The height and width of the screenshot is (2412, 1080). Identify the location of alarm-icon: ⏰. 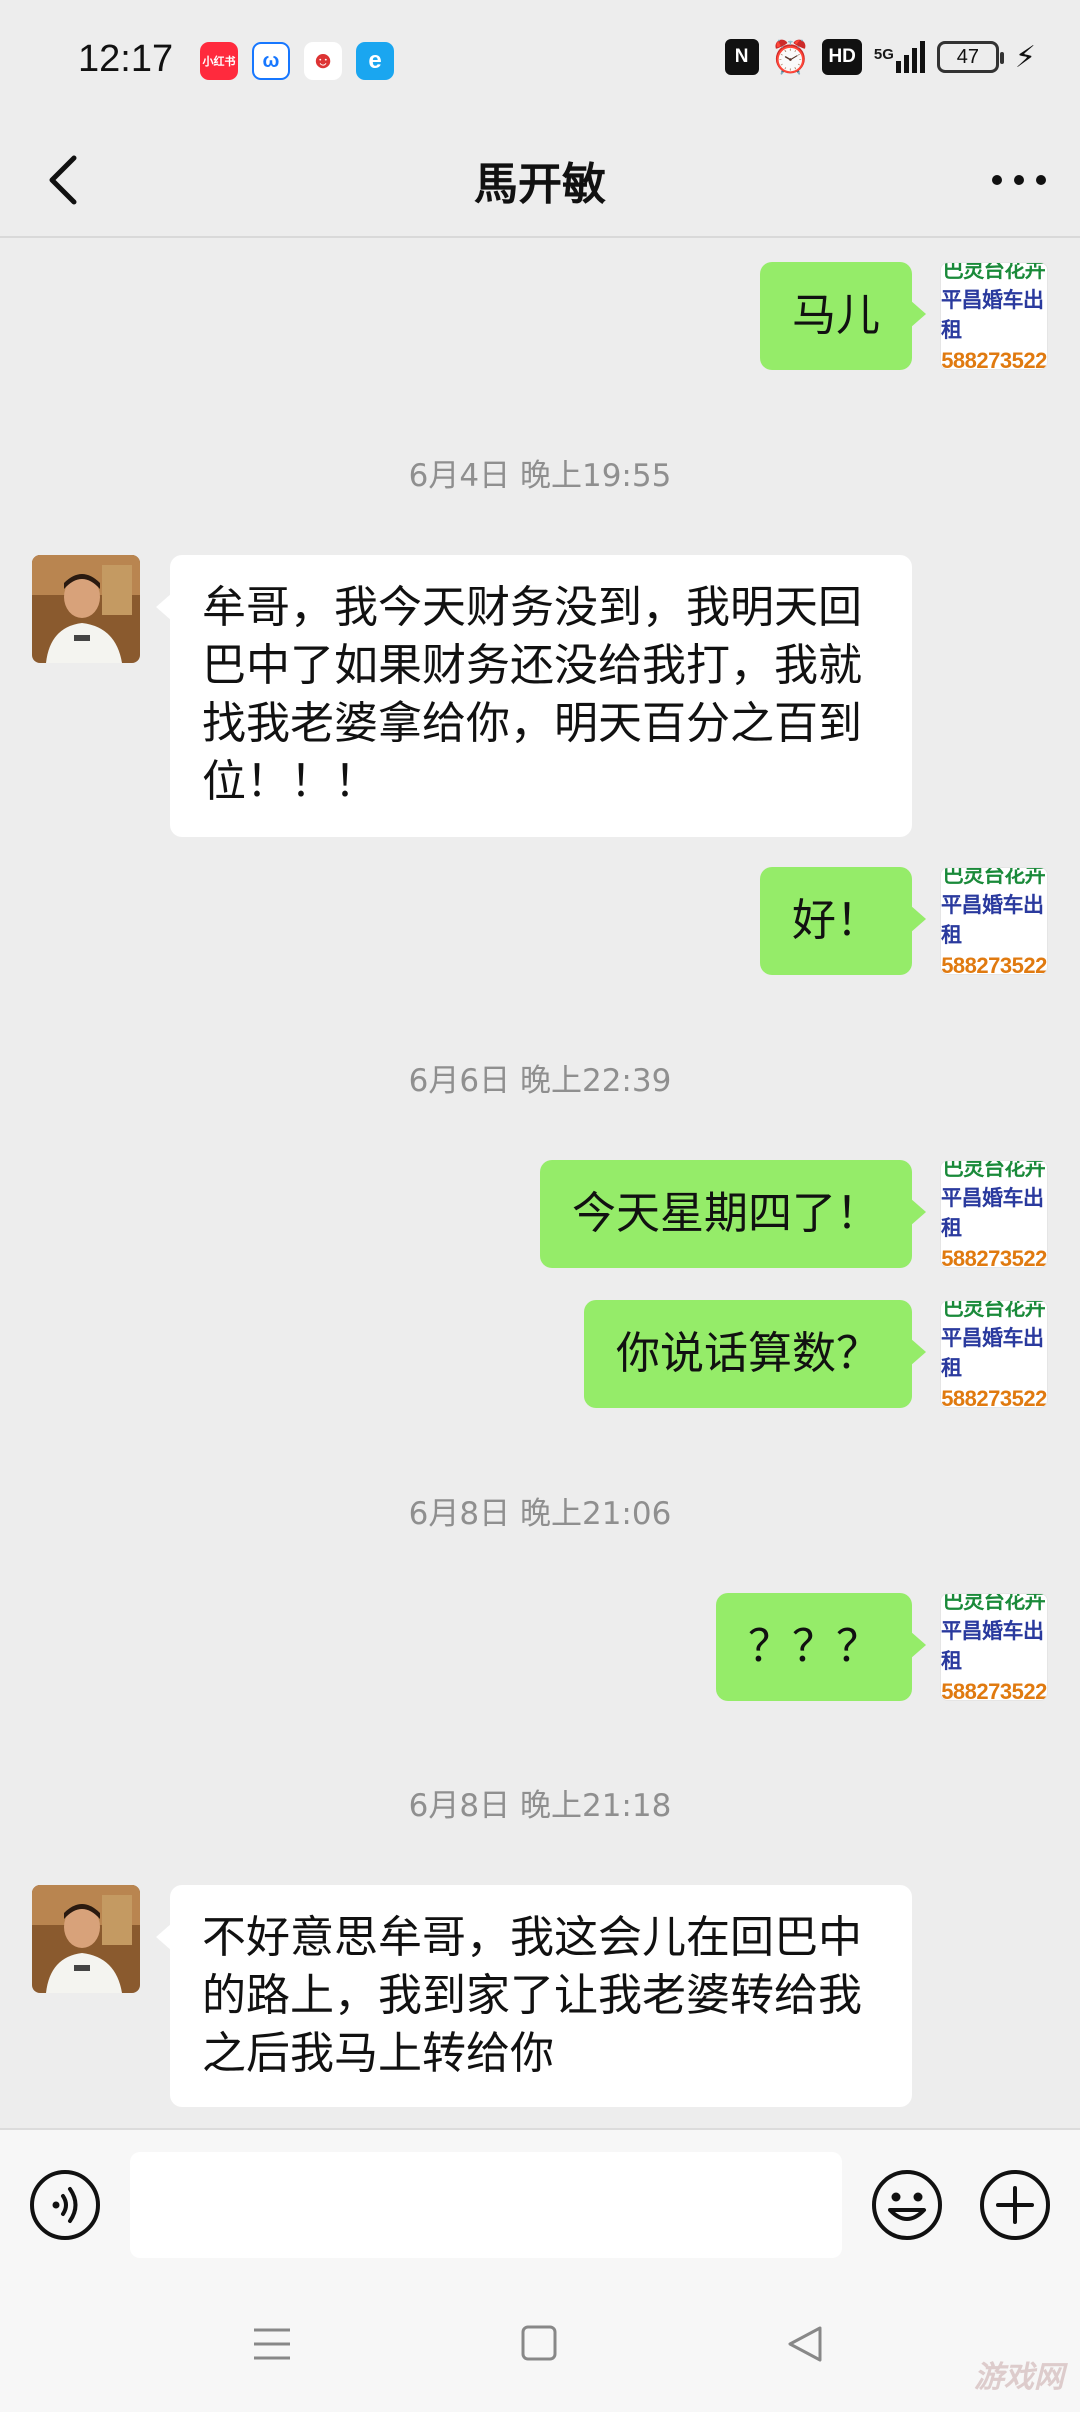
(790, 57).